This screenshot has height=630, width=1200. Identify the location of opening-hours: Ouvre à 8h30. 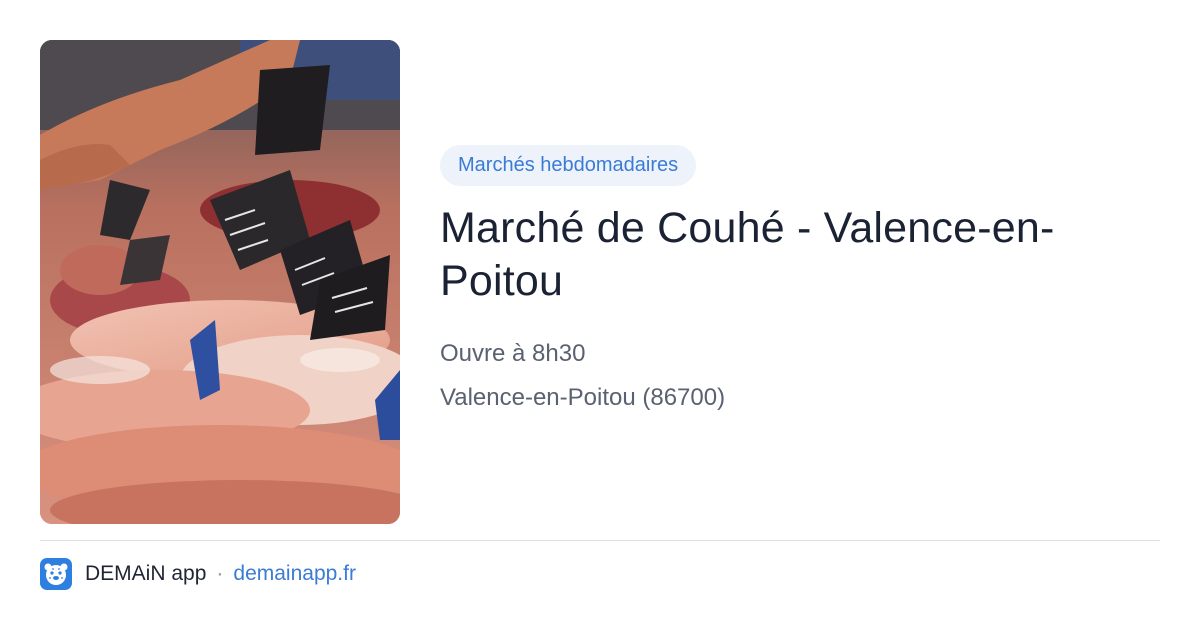
(513, 353).